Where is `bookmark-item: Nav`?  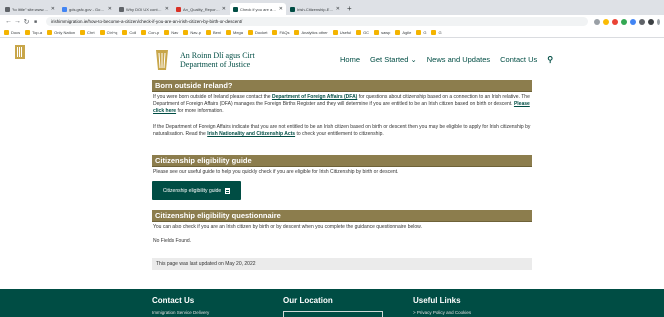 bookmark-item: Nav is located at coordinates (171, 32).